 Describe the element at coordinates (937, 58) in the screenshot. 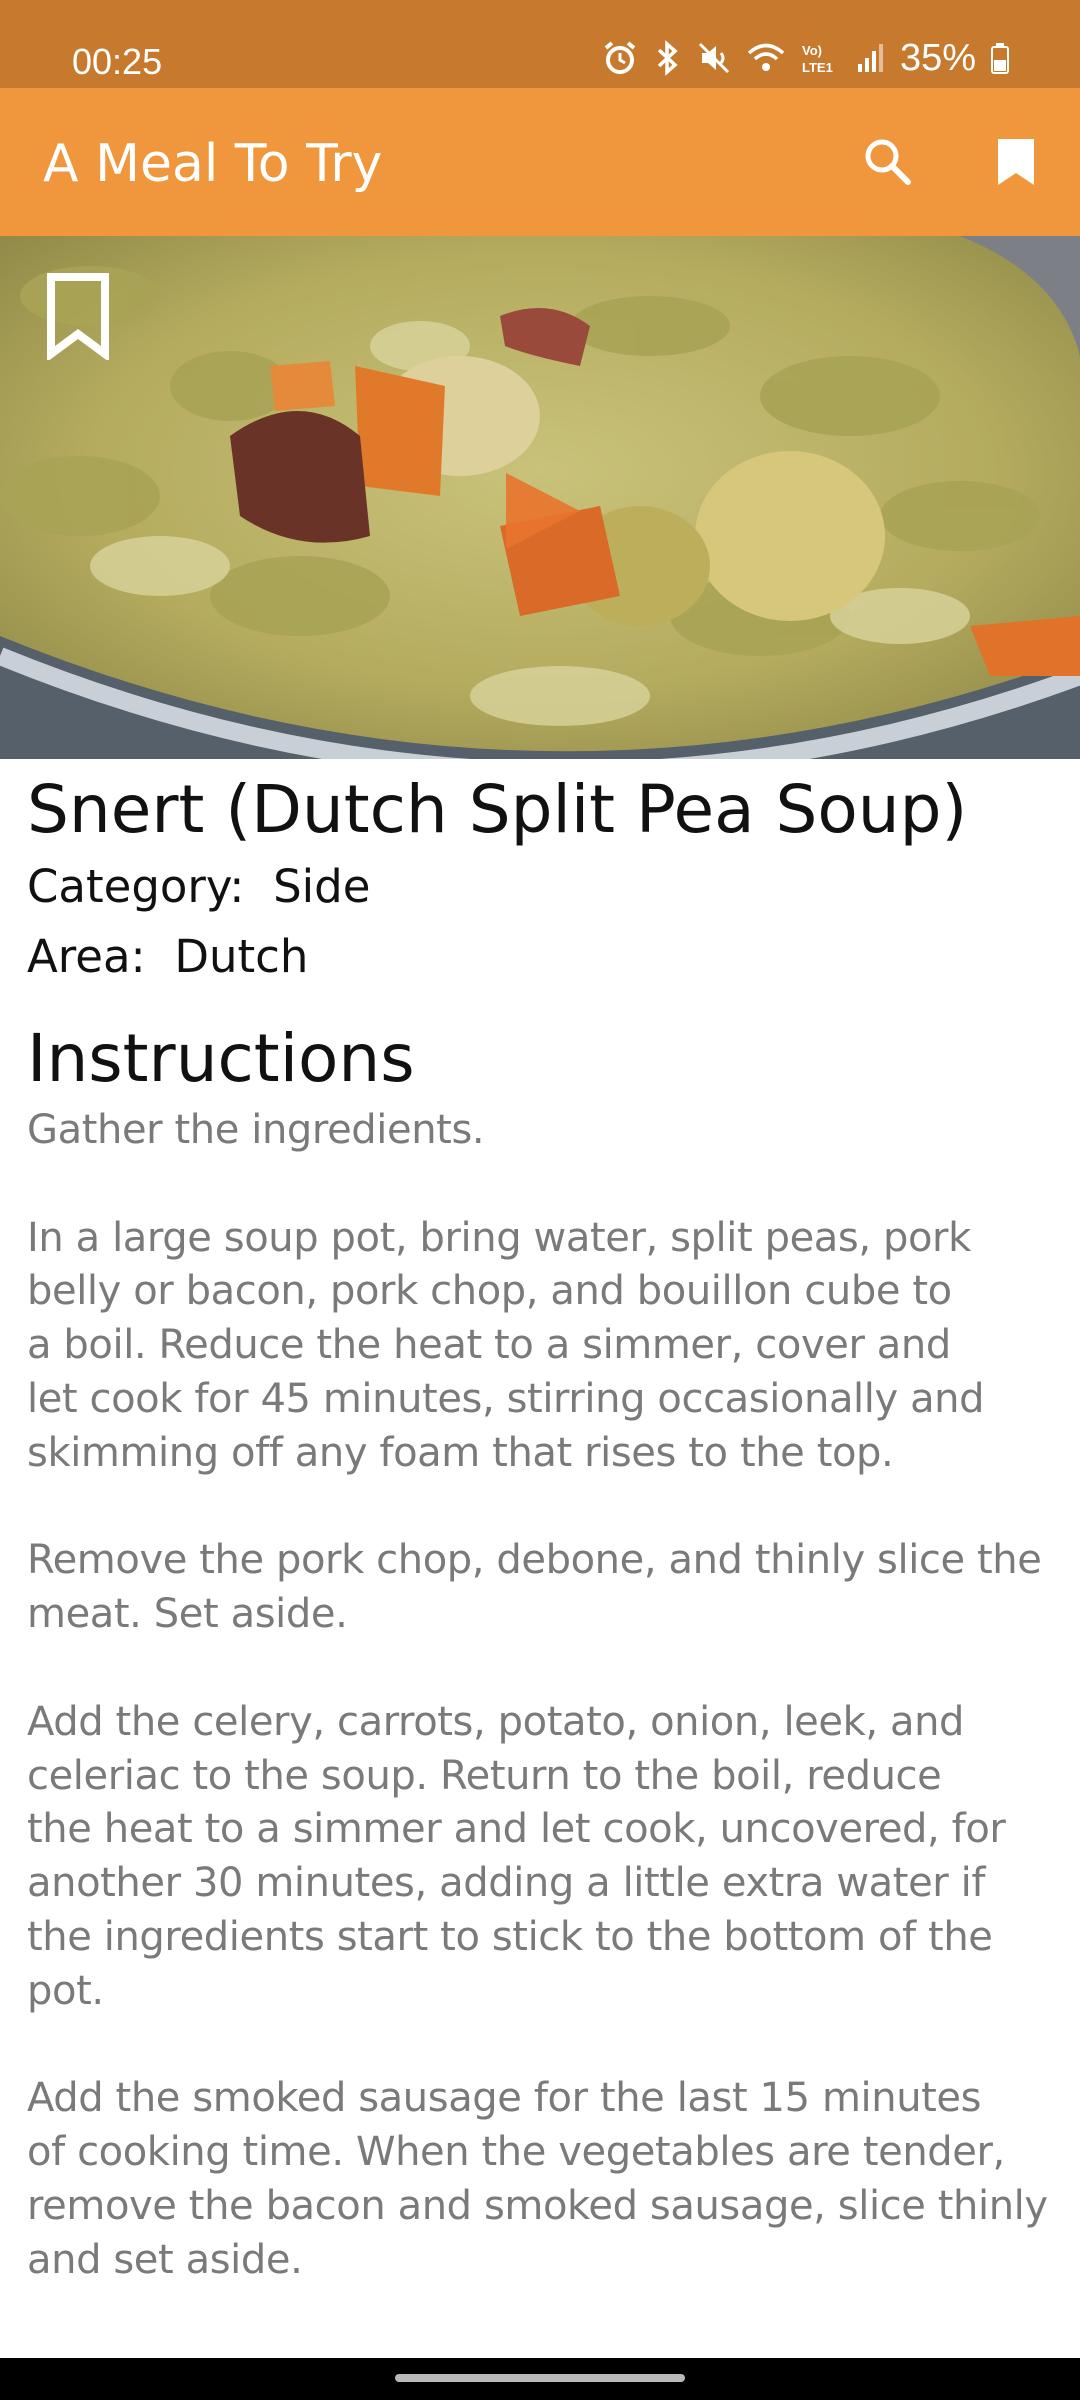

I see `battery-percent: 35%` at that location.